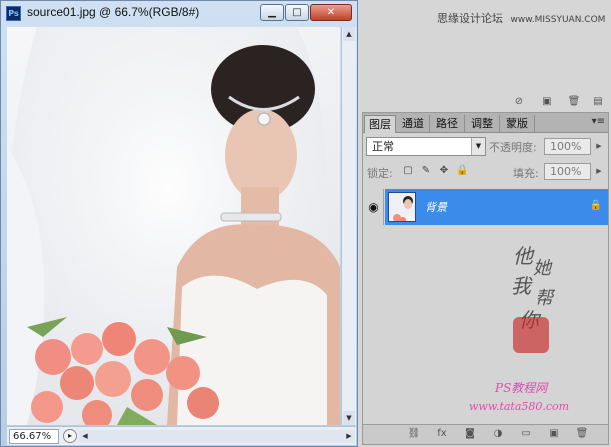 The width and height of the screenshot is (611, 447). I want to click on lock-all-icon: 🔒, so click(462, 171).